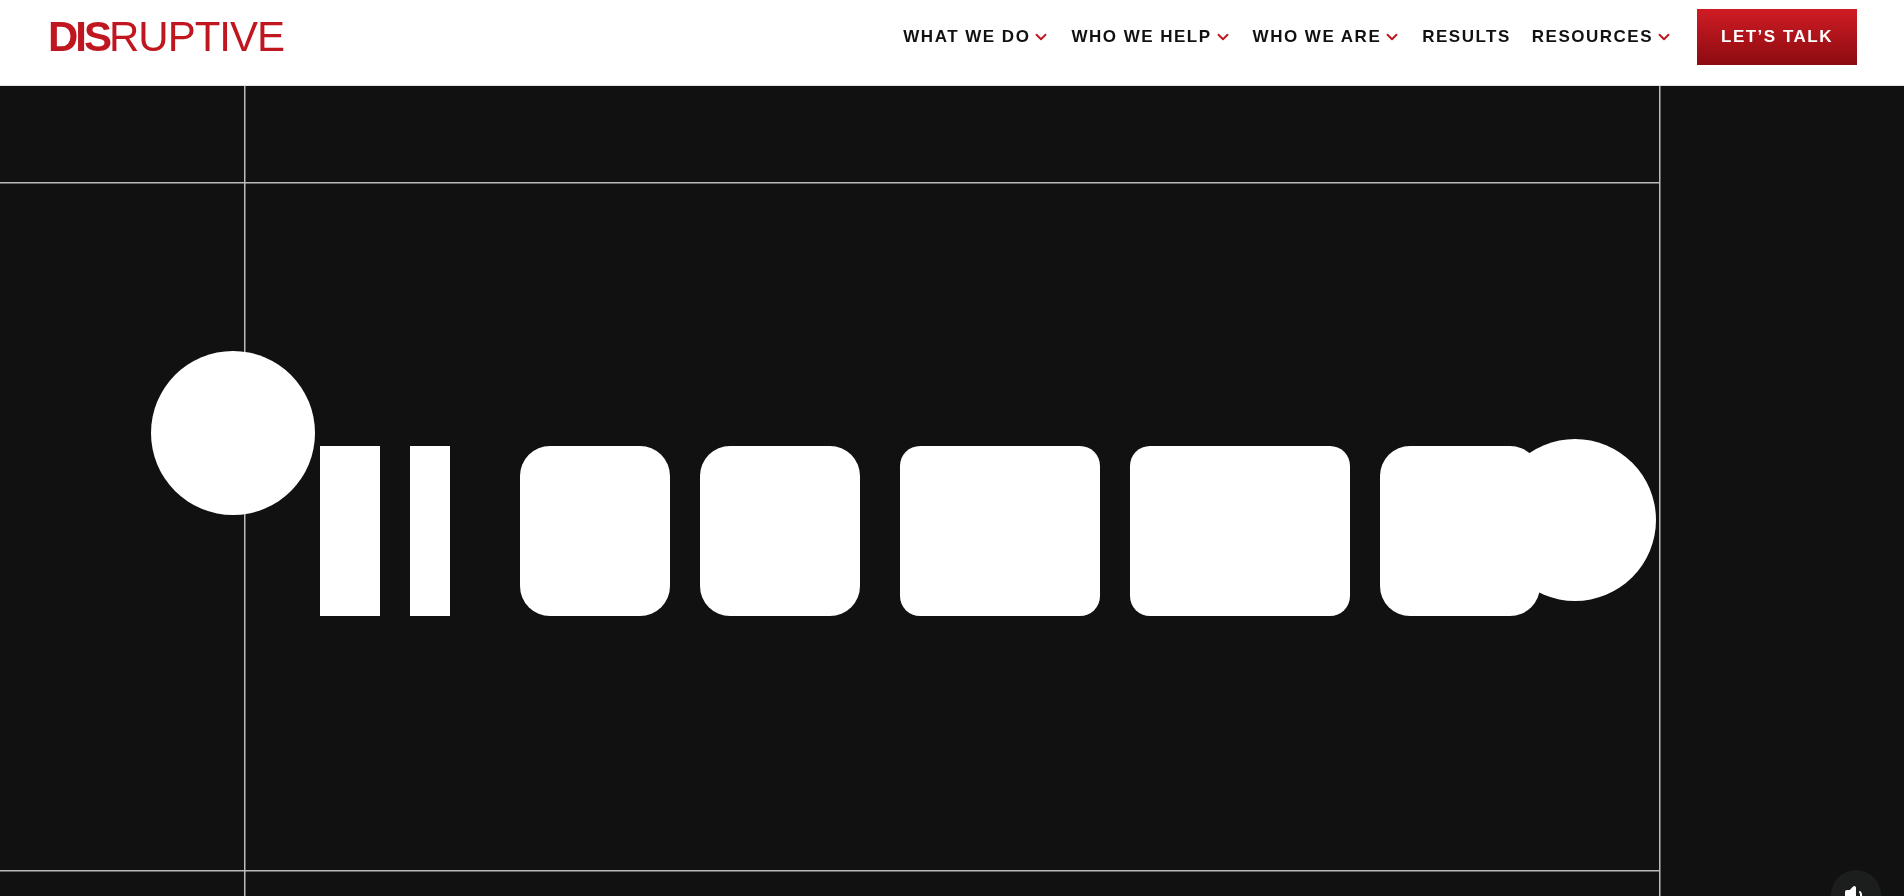 This screenshot has height=896, width=1904. What do you see at coordinates (166, 36) in the screenshot?
I see `logo: DISRUPTIVE` at bounding box center [166, 36].